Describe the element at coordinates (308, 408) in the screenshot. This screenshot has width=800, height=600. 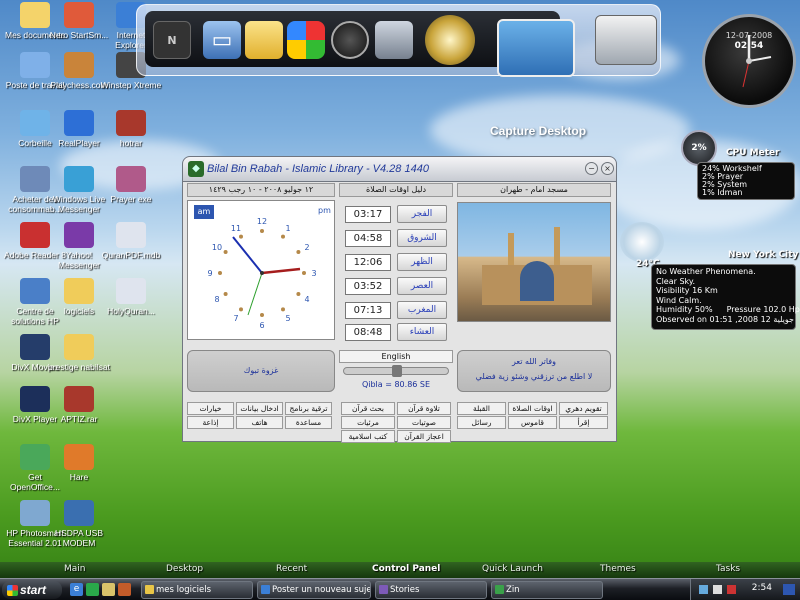
I see `toolbar-button: ترقية برنامج` at that location.